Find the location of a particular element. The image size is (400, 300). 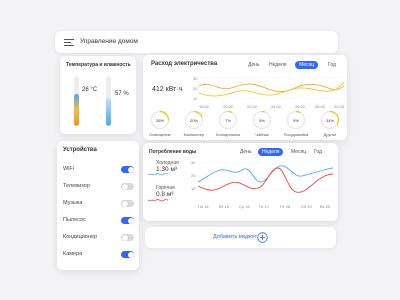

hot-water-line is located at coordinates (265, 180).